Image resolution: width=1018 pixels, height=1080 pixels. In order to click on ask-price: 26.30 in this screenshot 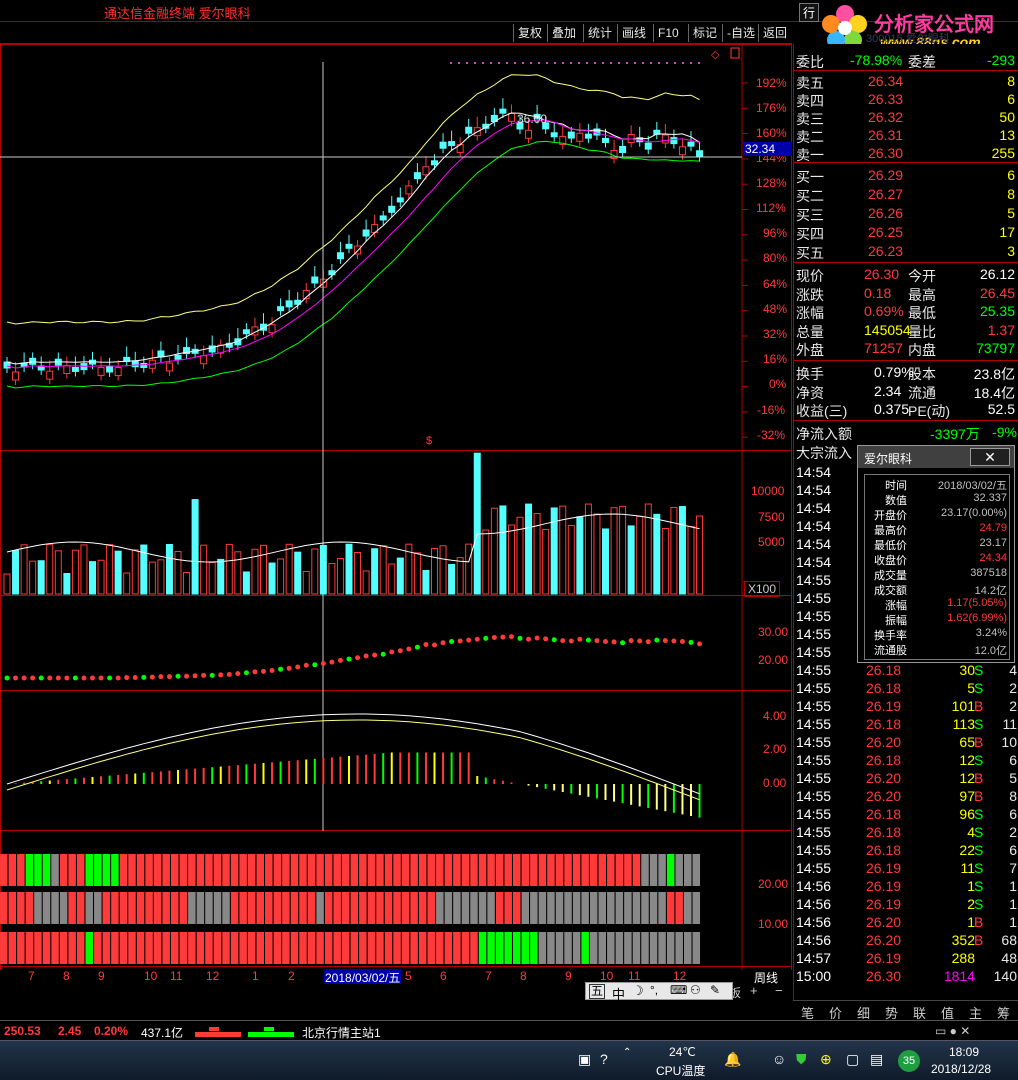, I will do `click(886, 153)`.